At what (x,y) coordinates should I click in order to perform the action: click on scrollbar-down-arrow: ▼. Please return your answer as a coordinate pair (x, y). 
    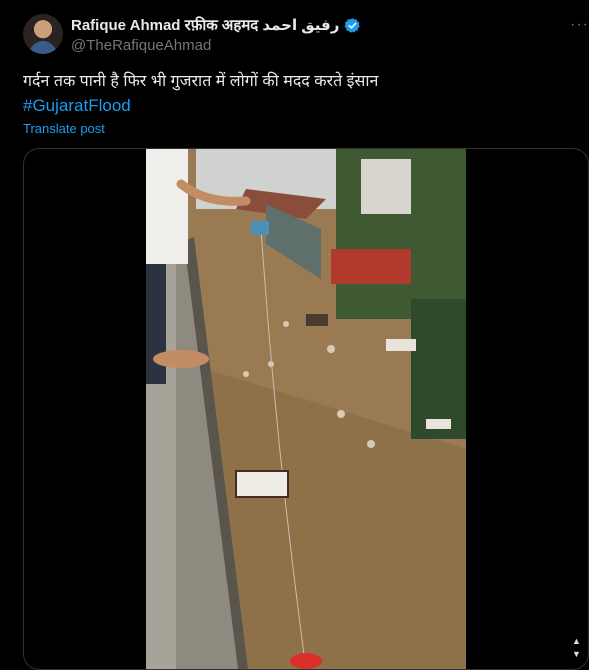
    Looking at the image, I should click on (576, 654).